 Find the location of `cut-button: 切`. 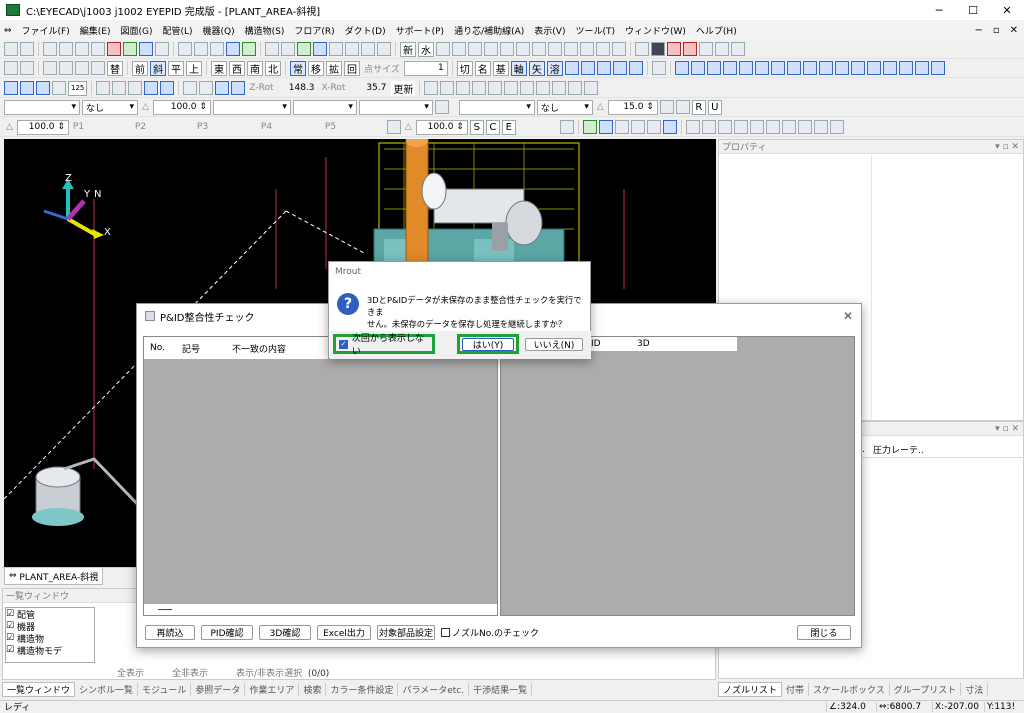

cut-button: 切 is located at coordinates (464, 68).